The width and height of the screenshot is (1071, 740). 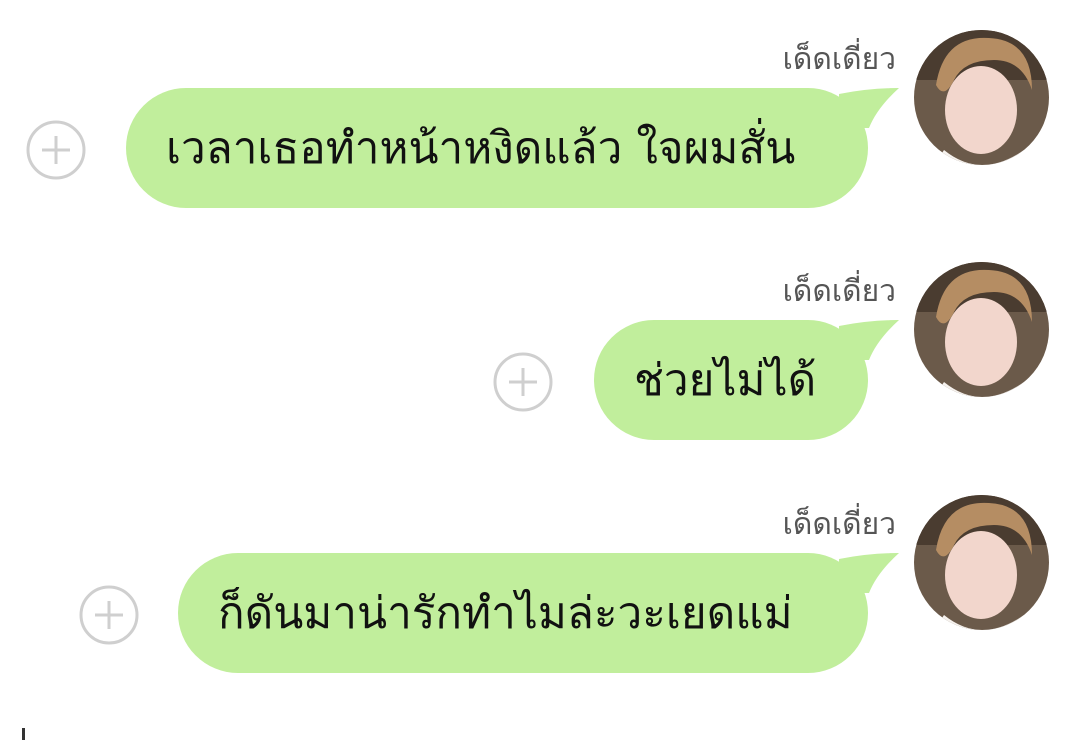 What do you see at coordinates (481, 148) in the screenshot?
I see `message-text: เวลาเธอทำหน้าหงิดแล้ว ใจผมสั่น` at bounding box center [481, 148].